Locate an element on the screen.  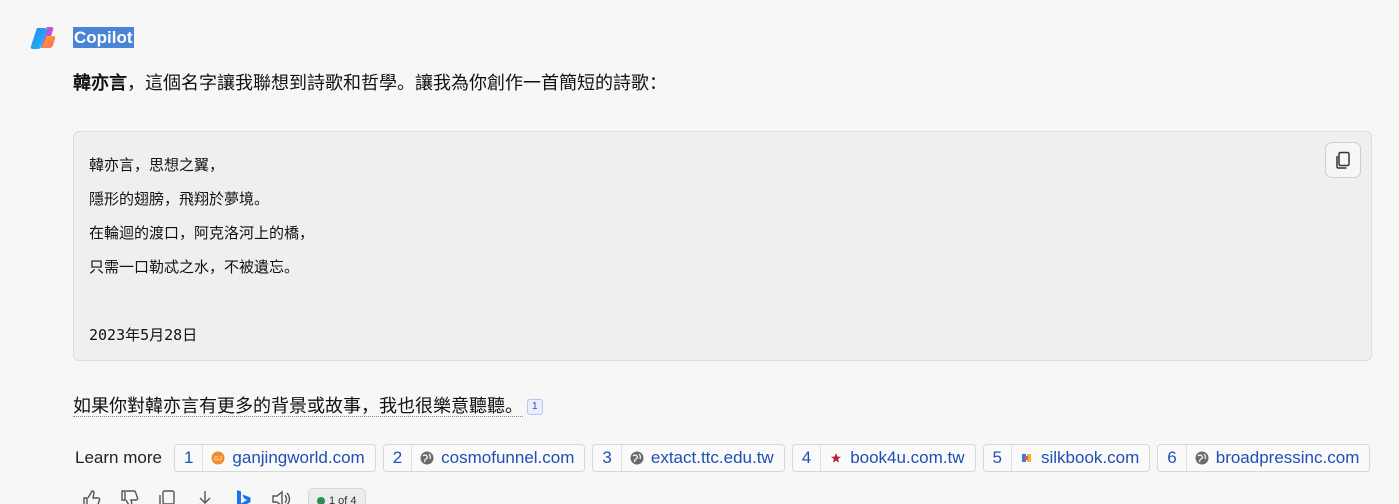
source-link-6: 6 broadpressinc.com is located at coordinates (1264, 458).